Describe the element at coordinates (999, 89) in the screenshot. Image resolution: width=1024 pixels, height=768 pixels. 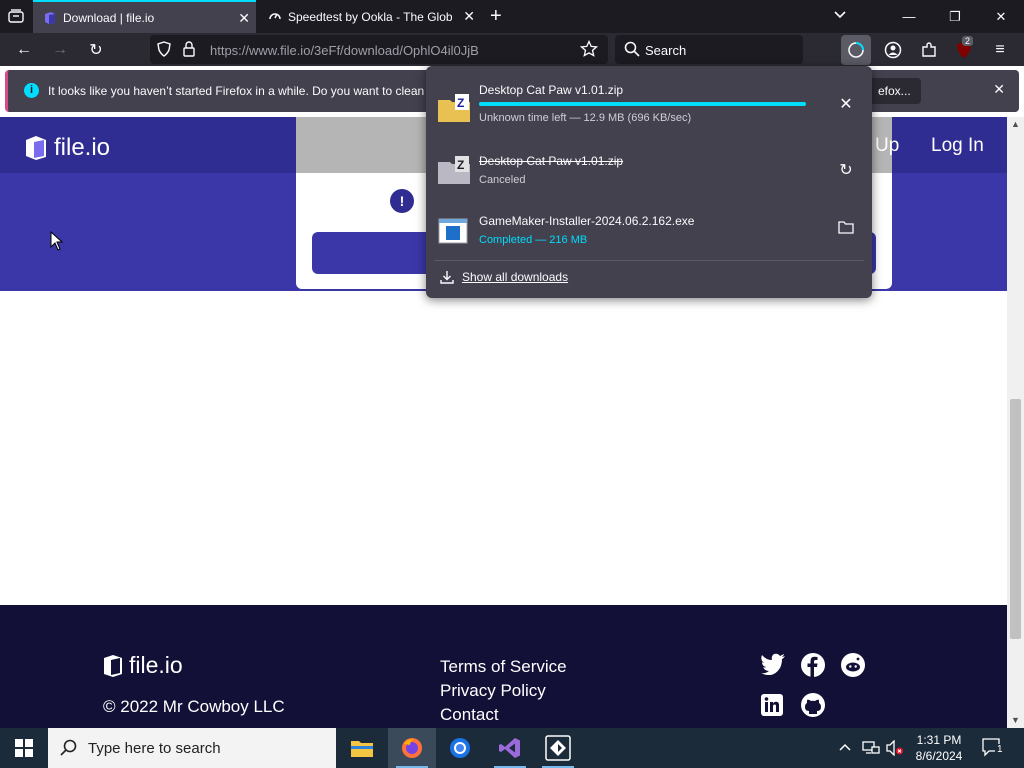
I see `close-notification-icon: ✕` at that location.